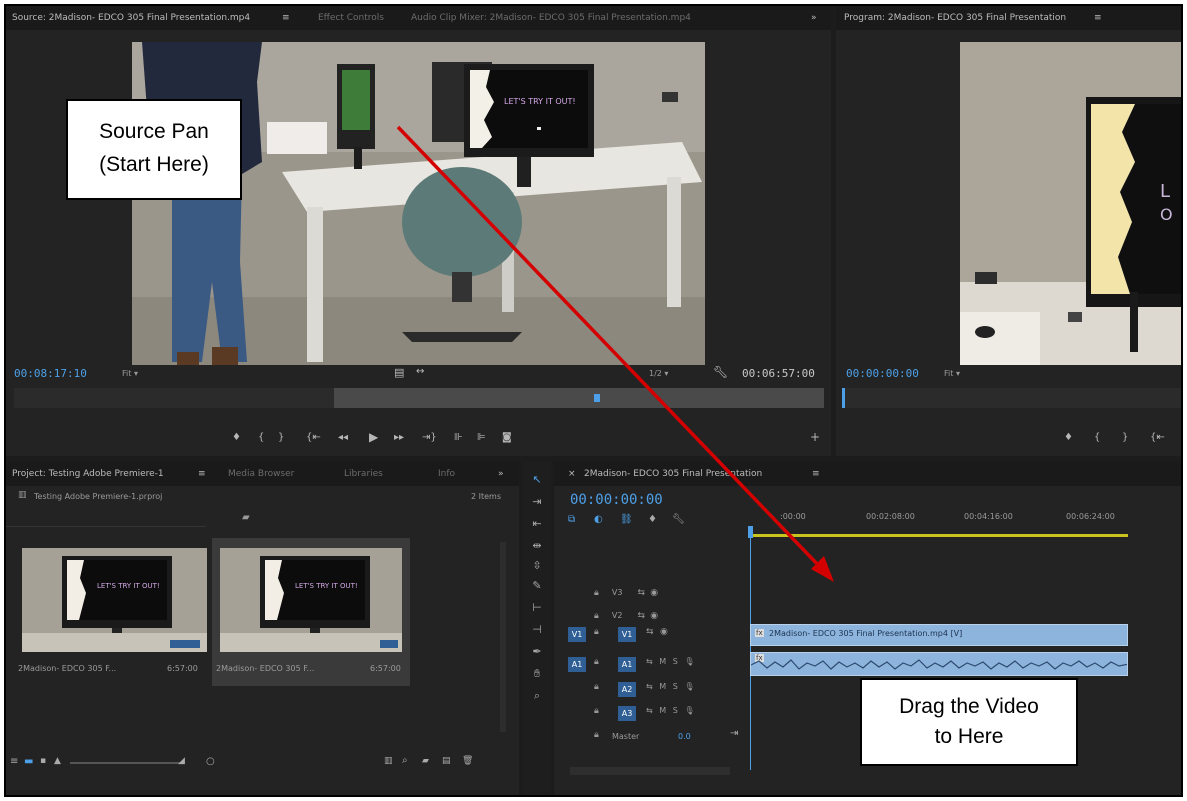 This screenshot has height=801, width=1187. What do you see at coordinates (939, 535) in the screenshot?
I see `work-area-bar` at bounding box center [939, 535].